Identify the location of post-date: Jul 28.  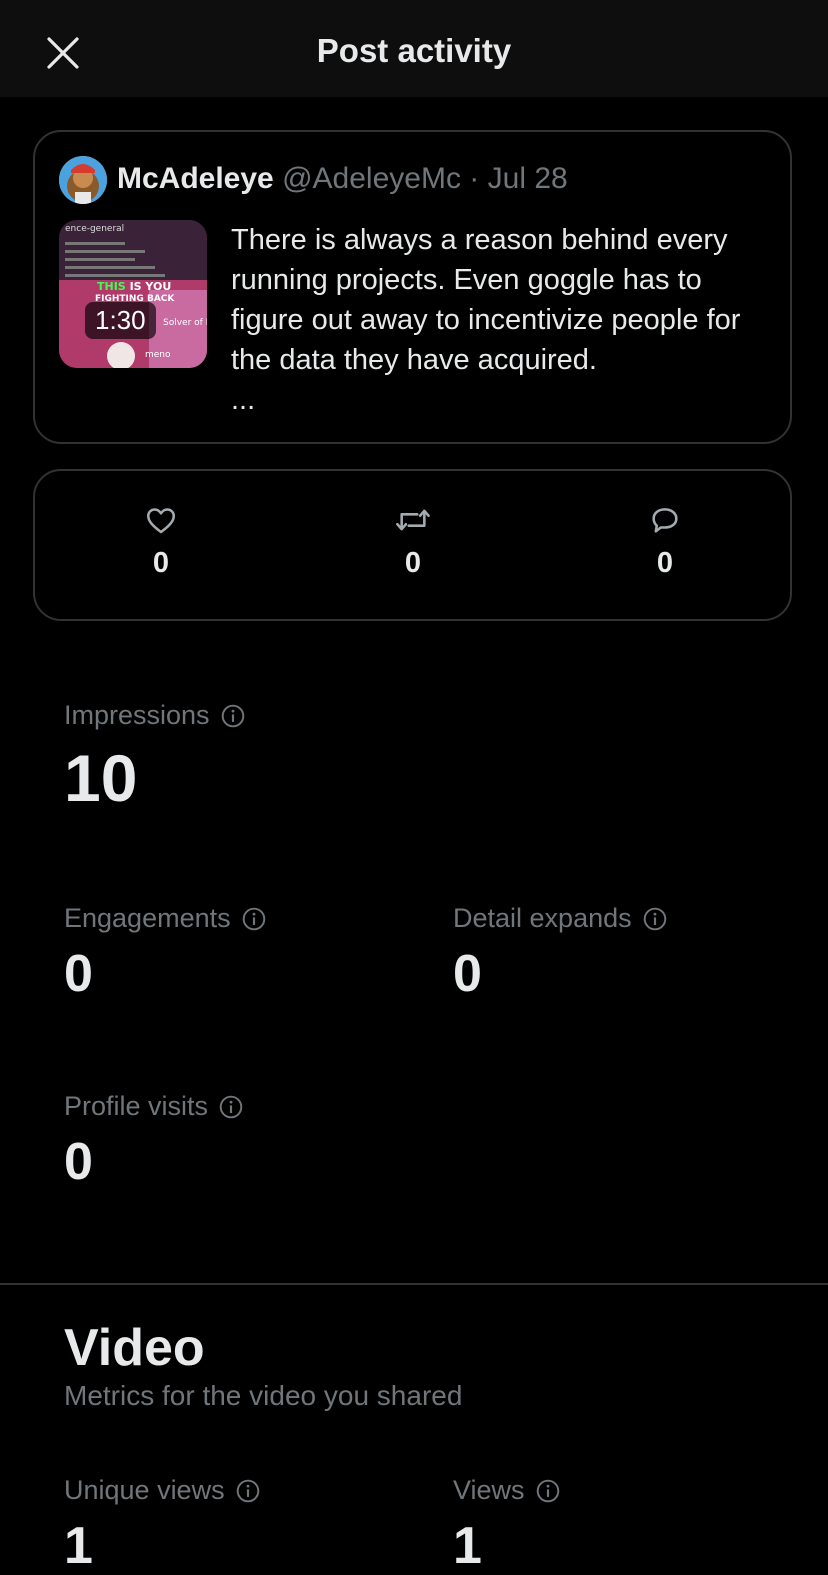
(527, 178).